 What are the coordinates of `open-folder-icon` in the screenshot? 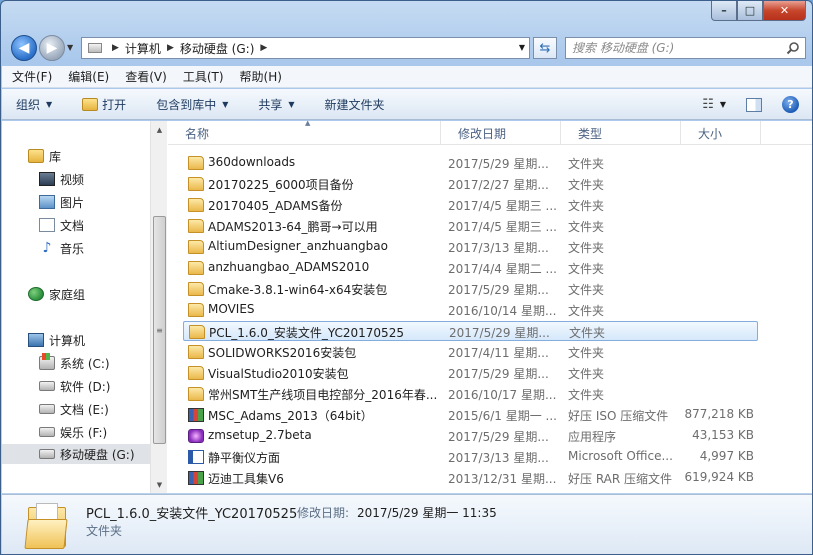 It's located at (90, 104).